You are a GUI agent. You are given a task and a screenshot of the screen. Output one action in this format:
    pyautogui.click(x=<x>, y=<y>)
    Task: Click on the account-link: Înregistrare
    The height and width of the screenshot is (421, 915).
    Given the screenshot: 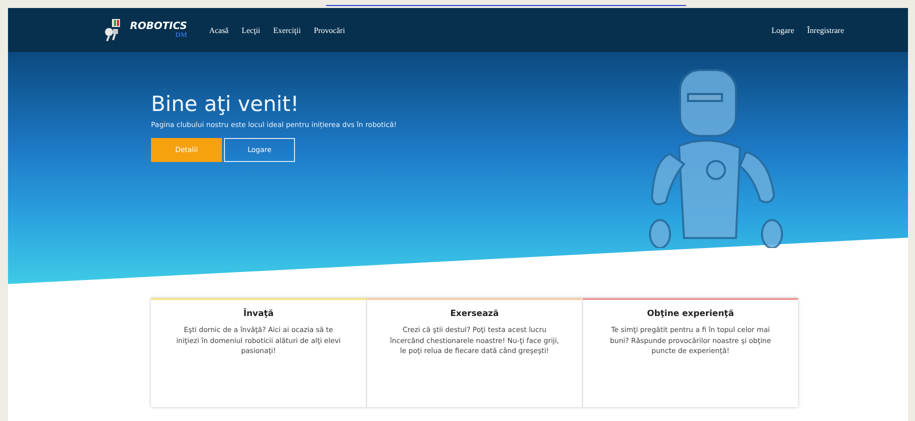 What is the action you would take?
    pyautogui.click(x=825, y=30)
    